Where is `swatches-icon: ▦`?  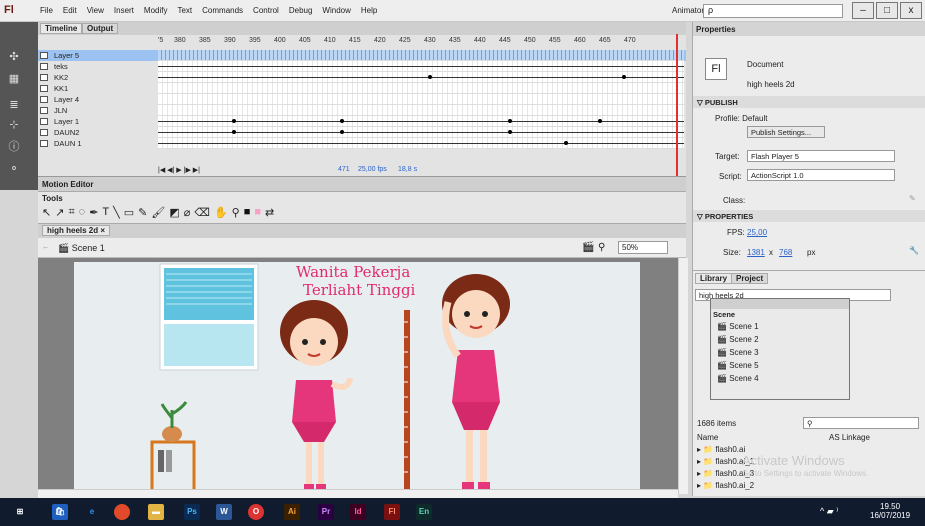 swatches-icon: ▦ is located at coordinates (14, 80).